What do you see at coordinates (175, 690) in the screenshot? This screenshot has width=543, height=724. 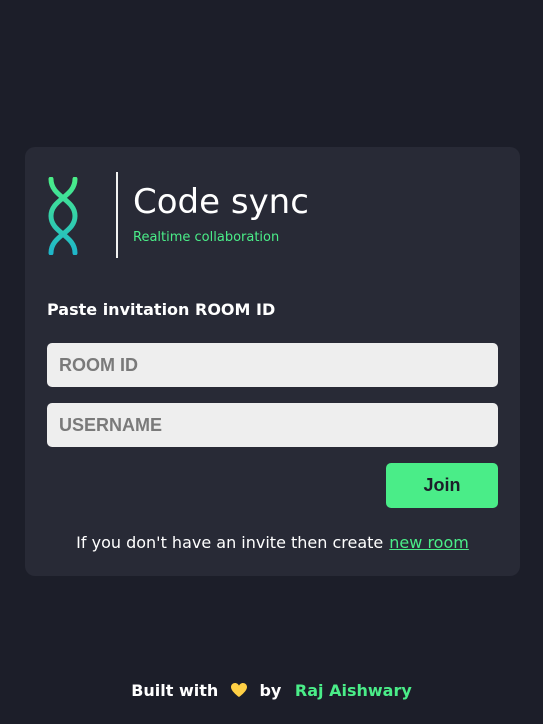 I see `footer-built-with: Built with` at bounding box center [175, 690].